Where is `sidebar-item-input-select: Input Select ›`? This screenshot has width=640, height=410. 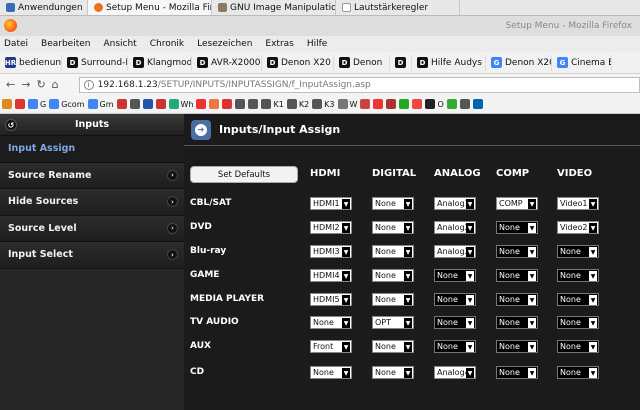 sidebar-item-input-select: Input Select › is located at coordinates (92, 255).